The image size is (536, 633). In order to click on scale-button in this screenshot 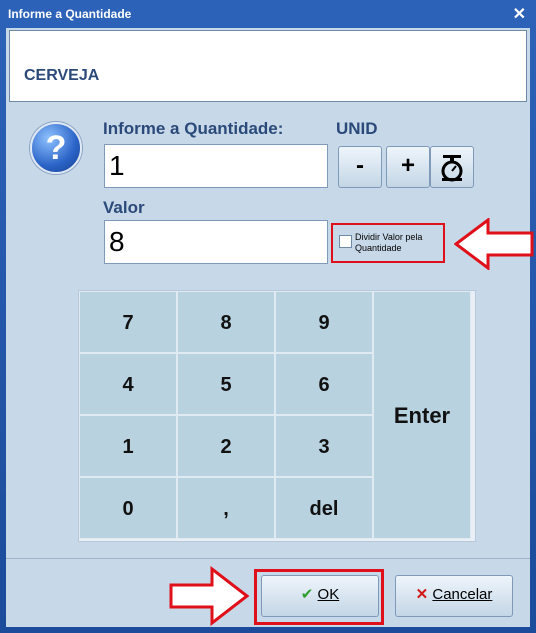, I will do `click(452, 167)`.